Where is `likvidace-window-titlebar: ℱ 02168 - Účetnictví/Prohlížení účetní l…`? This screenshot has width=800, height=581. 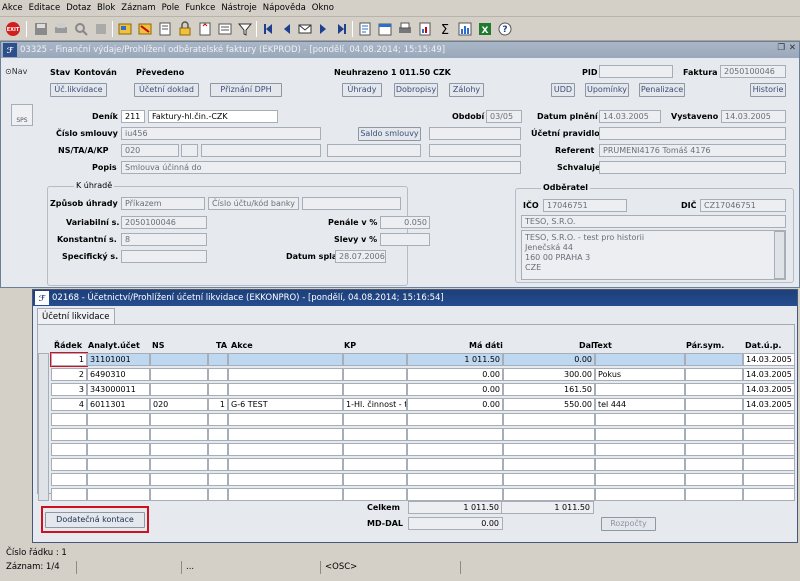 likvidace-window-titlebar: ℱ 02168 - Účetnictví/Prohlížení účetní l… is located at coordinates (415, 298).